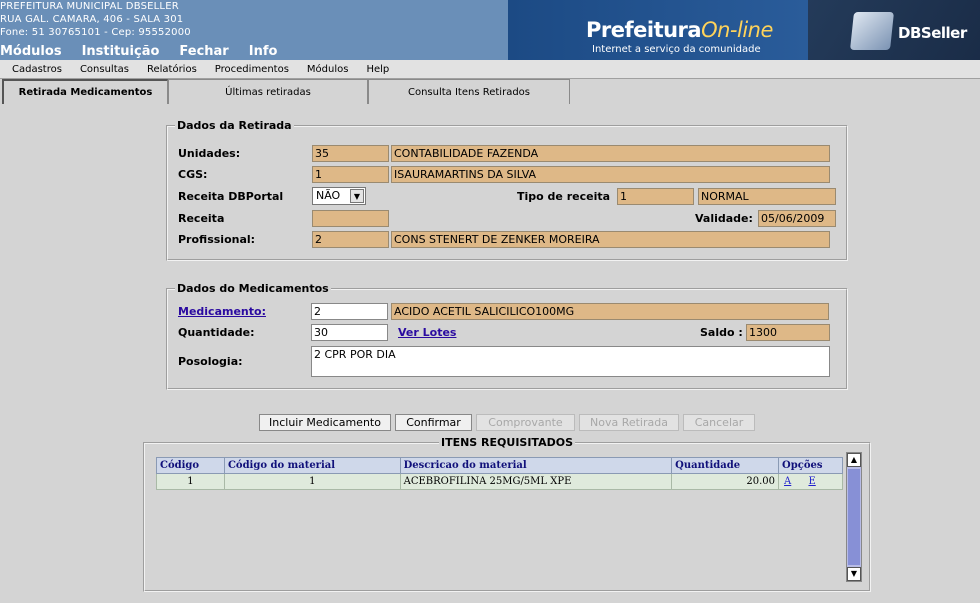  What do you see at coordinates (31, 51) in the screenshot?
I see `top-menu-modulos: Módulos` at bounding box center [31, 51].